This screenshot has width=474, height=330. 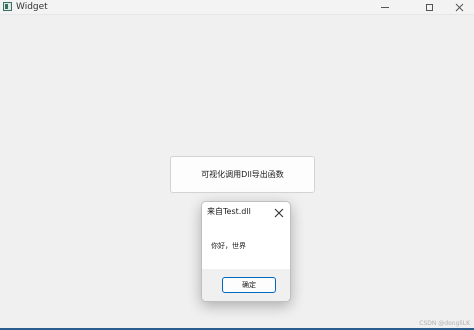 I want to click on call-dll-button: 可视化调用Dll导出函数, so click(x=242, y=174).